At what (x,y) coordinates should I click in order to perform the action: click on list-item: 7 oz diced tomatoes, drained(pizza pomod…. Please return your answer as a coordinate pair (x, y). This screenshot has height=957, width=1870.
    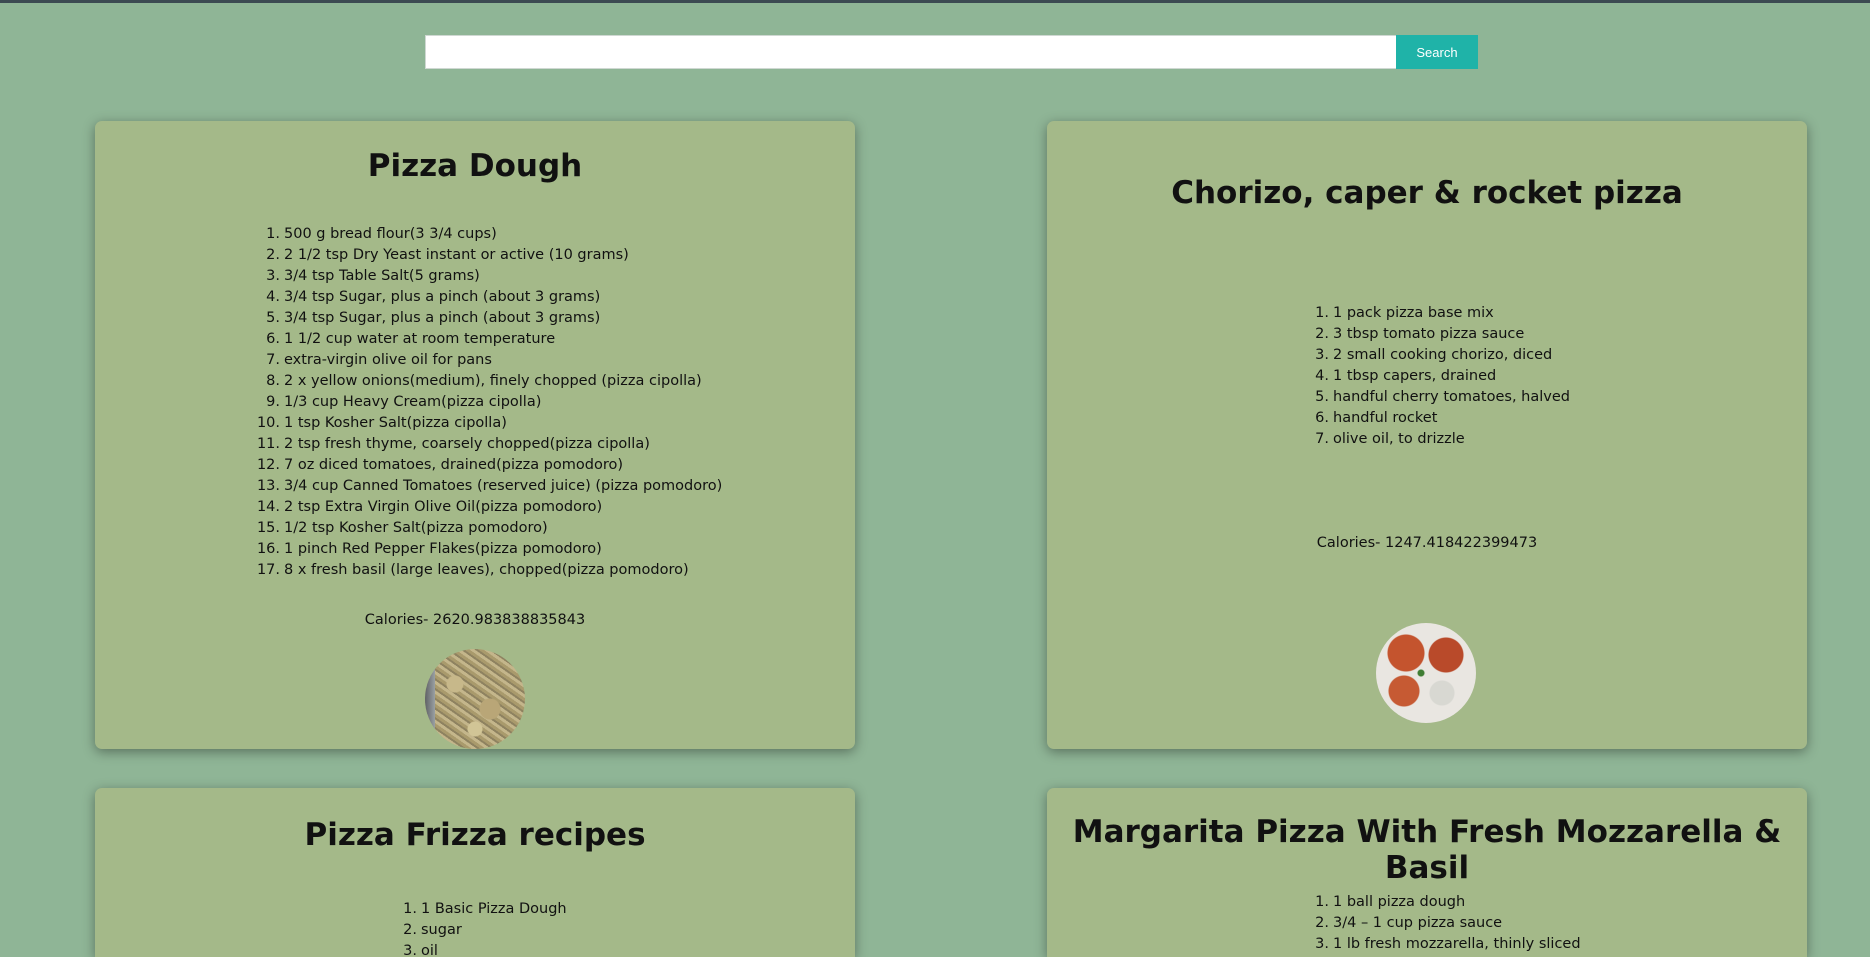
    Looking at the image, I should click on (435, 465).